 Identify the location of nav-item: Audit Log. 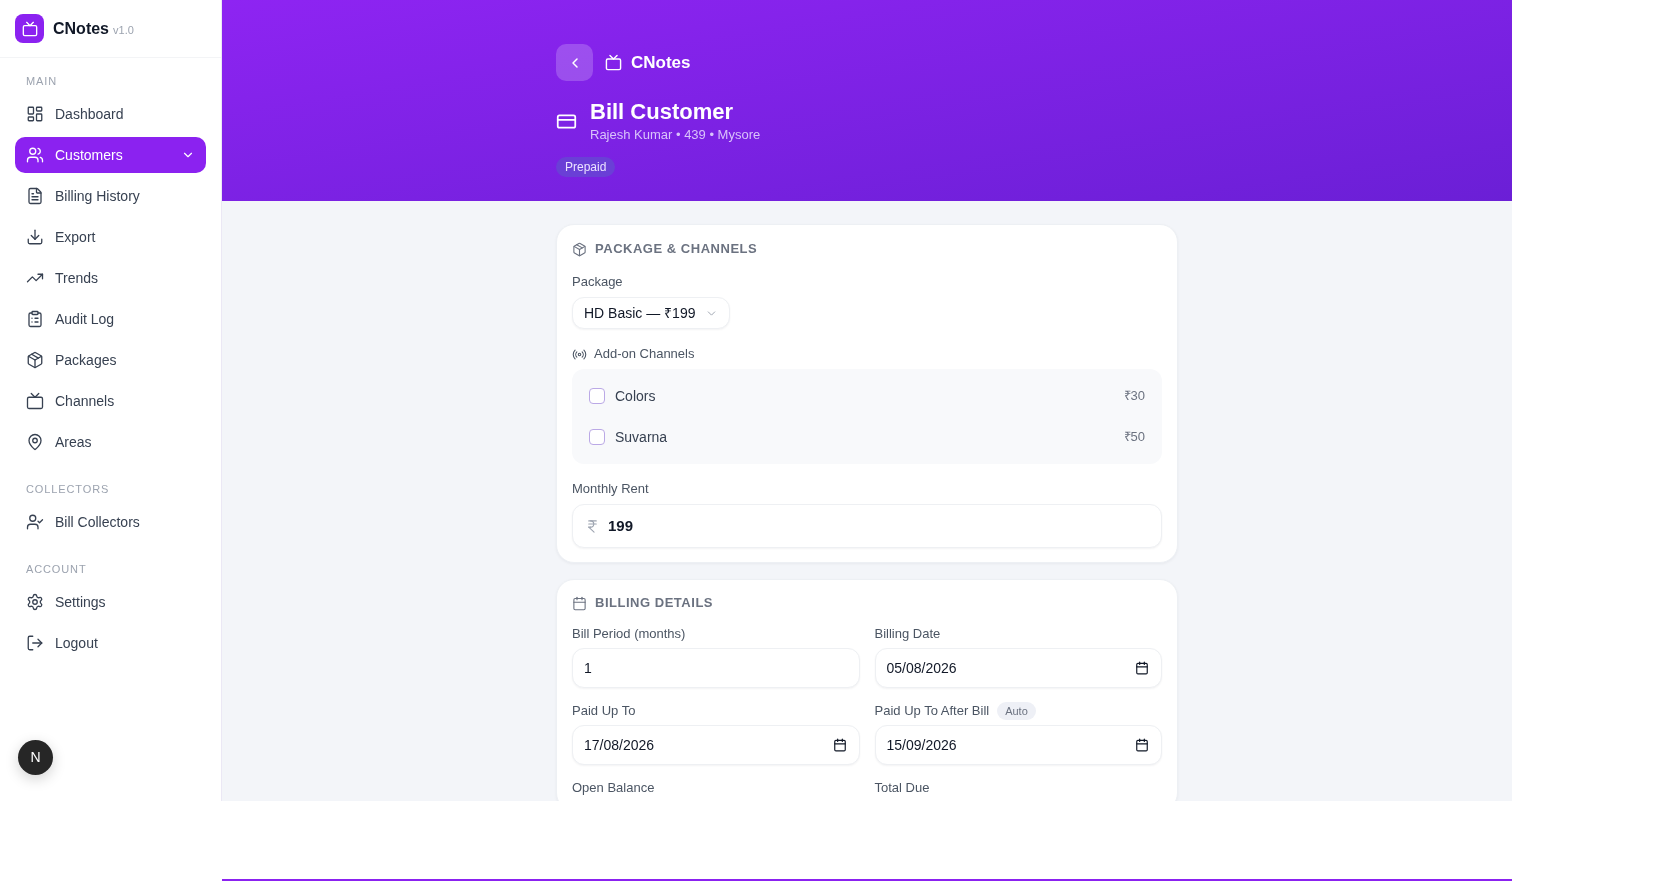
(110, 319).